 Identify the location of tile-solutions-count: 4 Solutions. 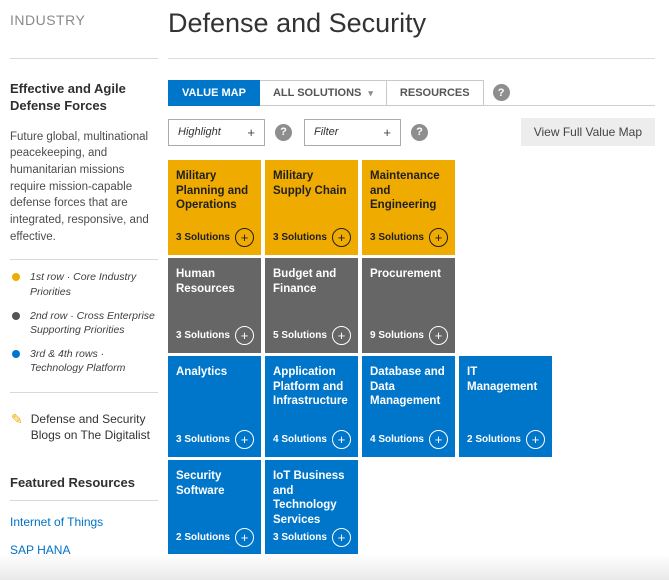
(397, 439).